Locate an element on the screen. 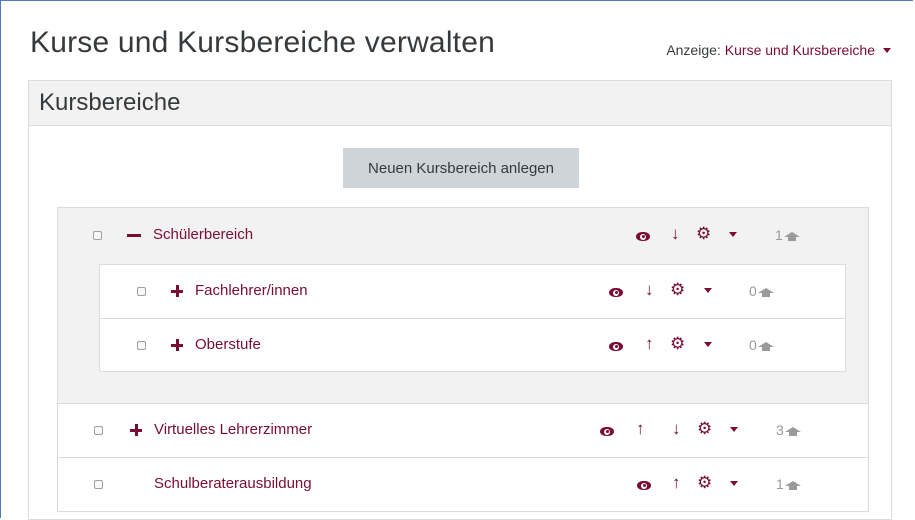 This screenshot has height=520, width=915. category-row: Oberstufe ↑ ⚙ 0 is located at coordinates (472, 345).